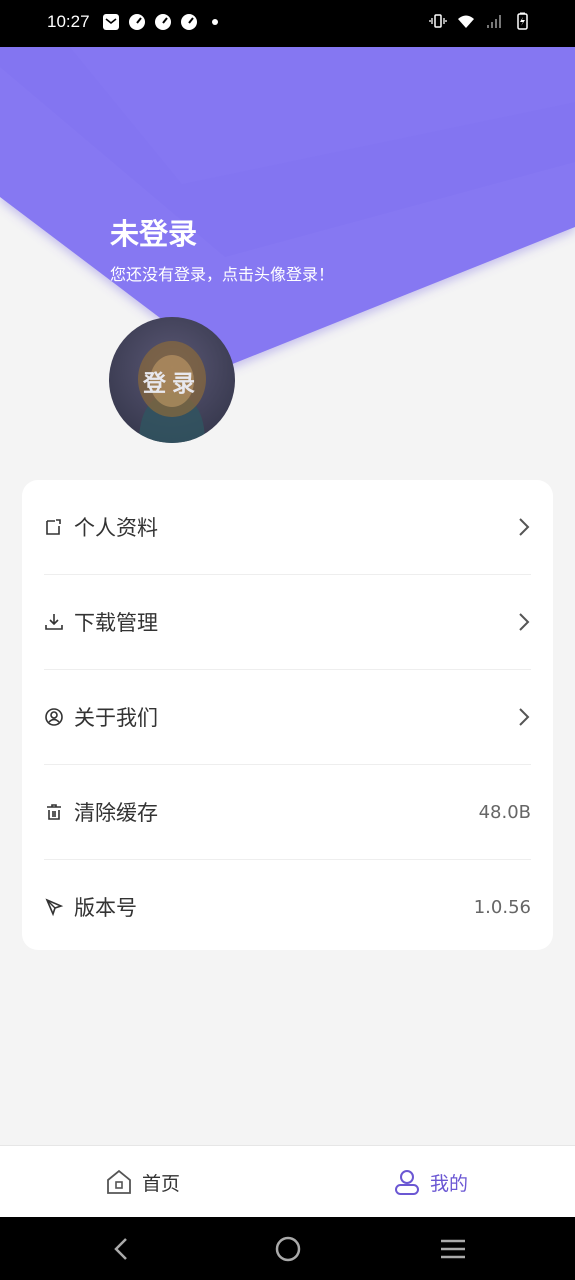 This screenshot has width=575, height=1280. What do you see at coordinates (116, 813) in the screenshot?
I see `menu-item-label: 清除缓存` at bounding box center [116, 813].